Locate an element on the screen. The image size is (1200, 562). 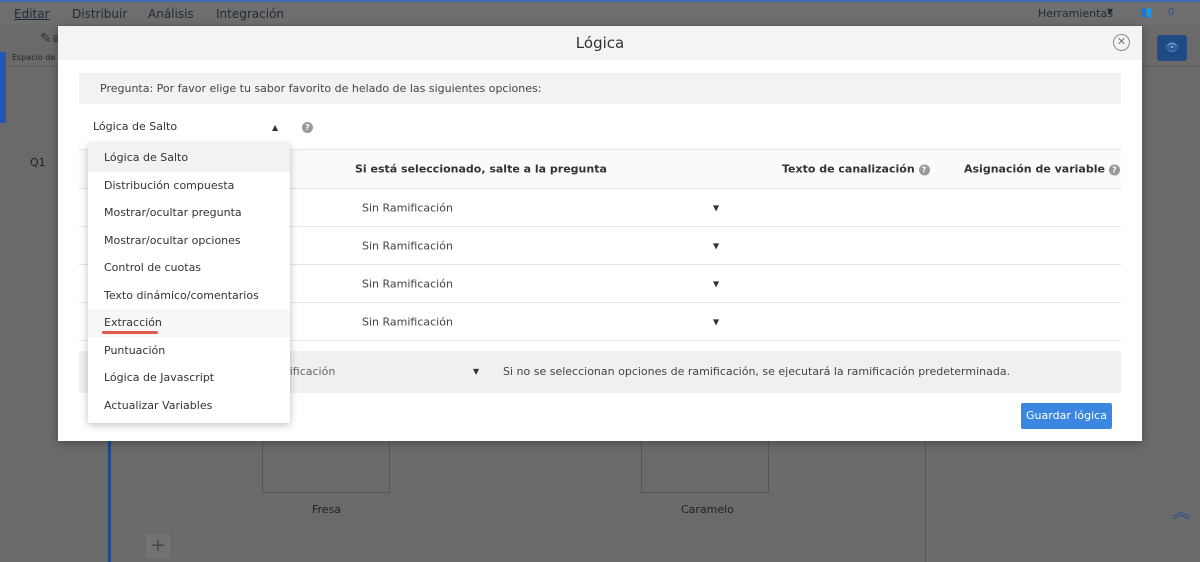
header-variable: Asignación de variable ? is located at coordinates (1042, 169).